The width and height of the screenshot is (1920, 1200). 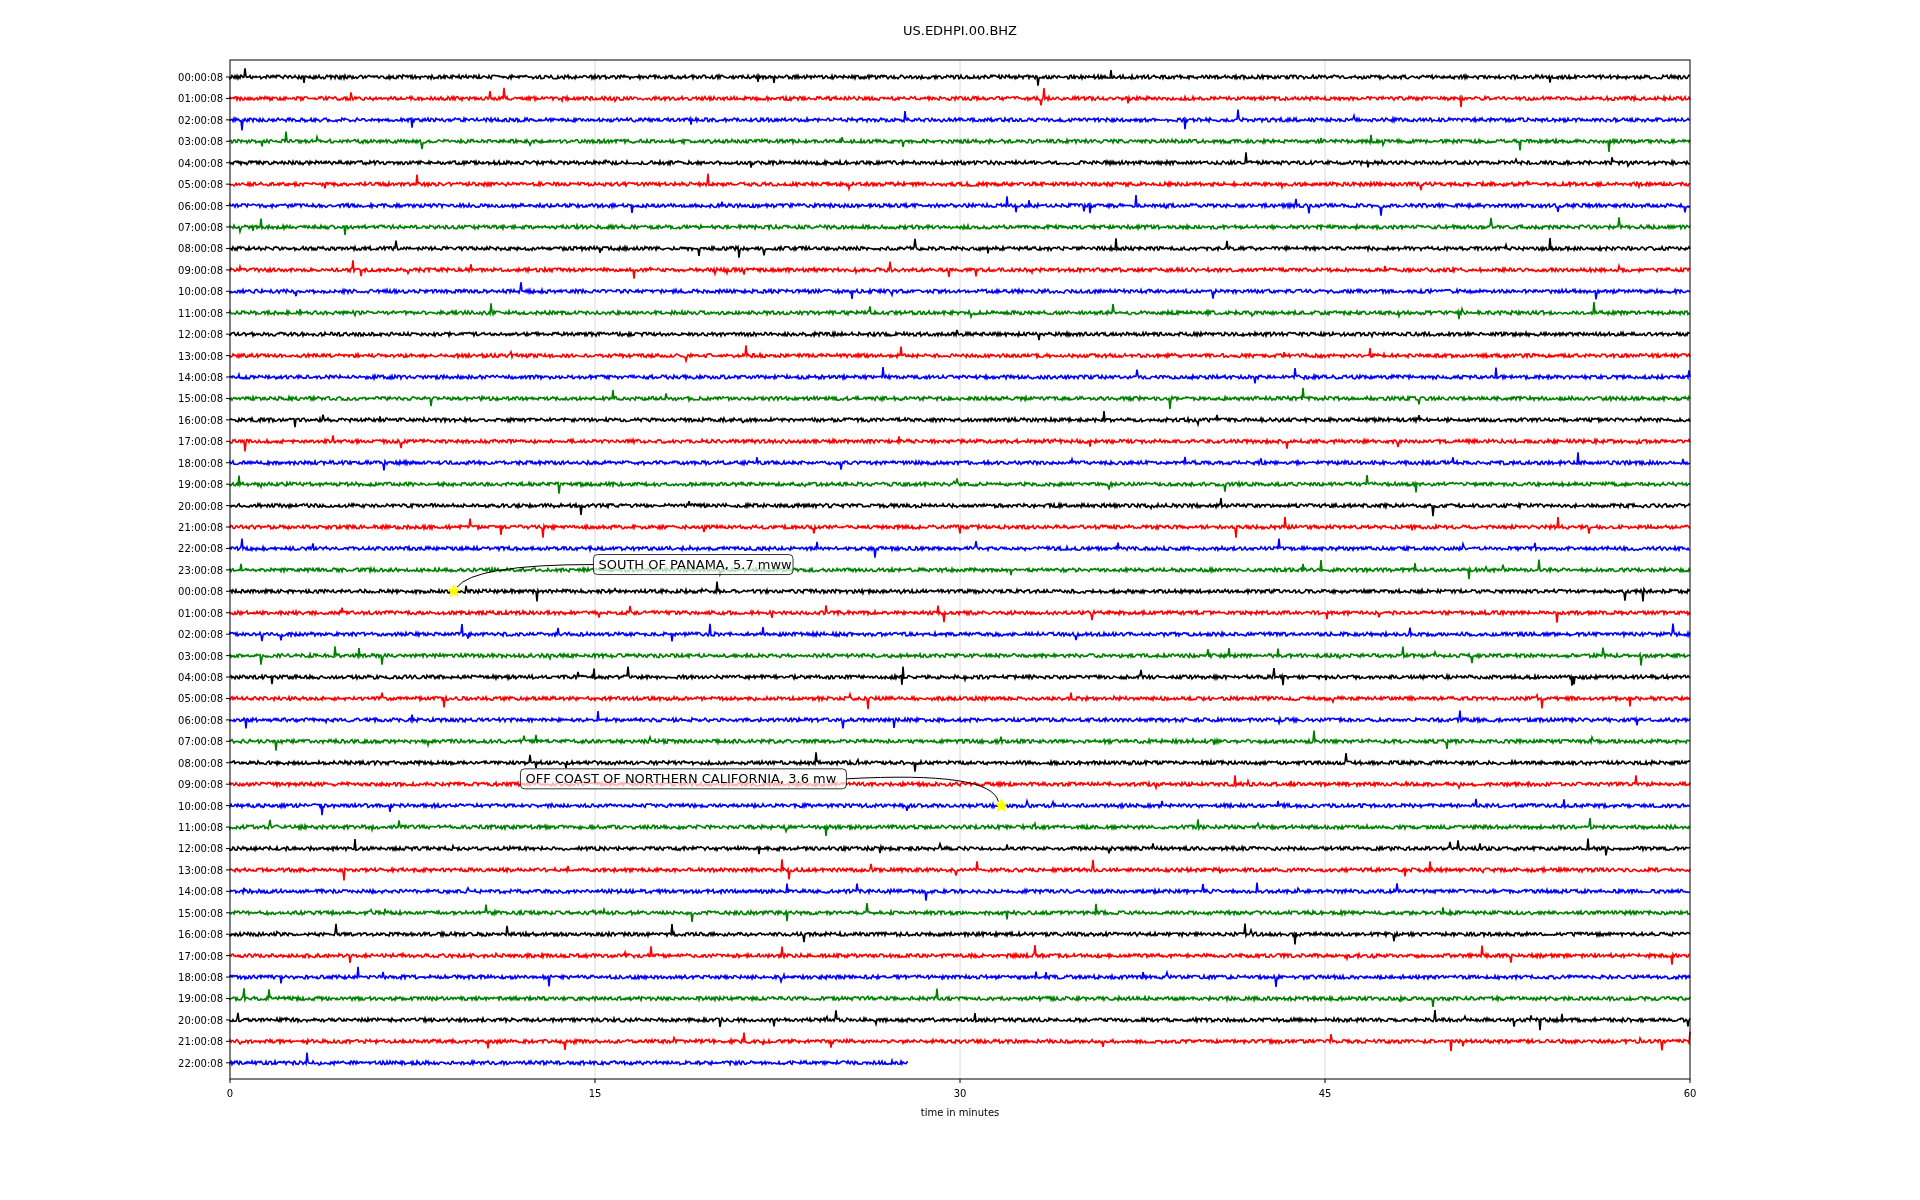 I want to click on minute-tick-label: 45, so click(x=1325, y=1093).